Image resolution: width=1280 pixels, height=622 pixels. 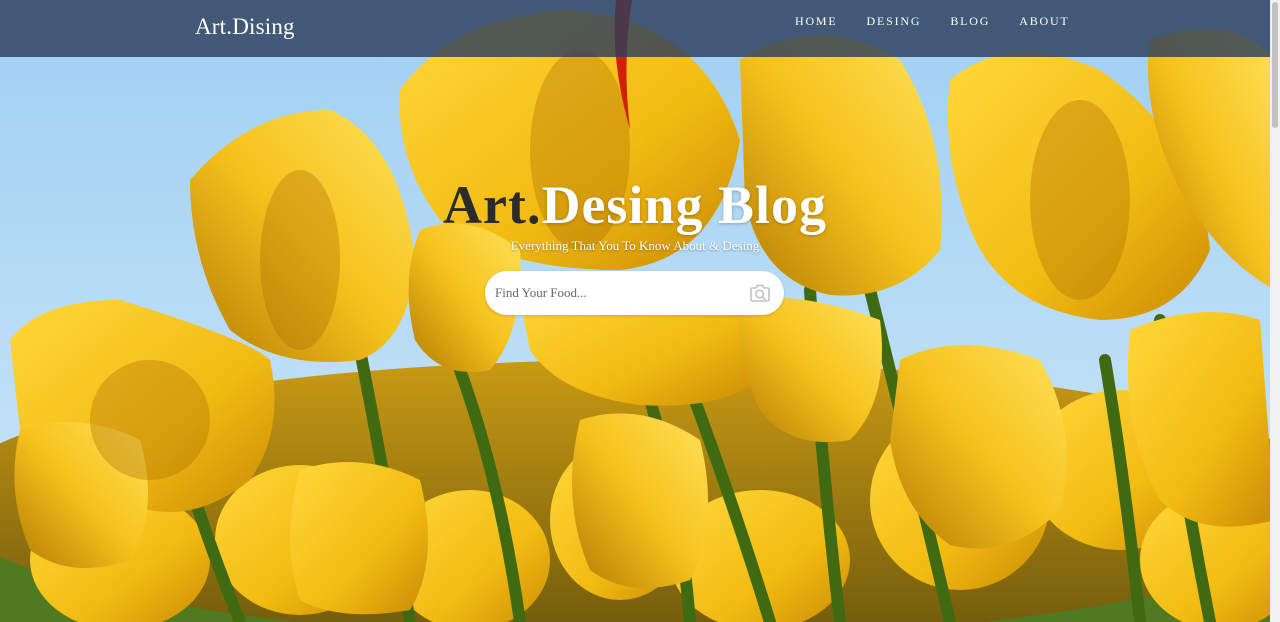 What do you see at coordinates (760, 293) in the screenshot?
I see `camera-search-icon` at bounding box center [760, 293].